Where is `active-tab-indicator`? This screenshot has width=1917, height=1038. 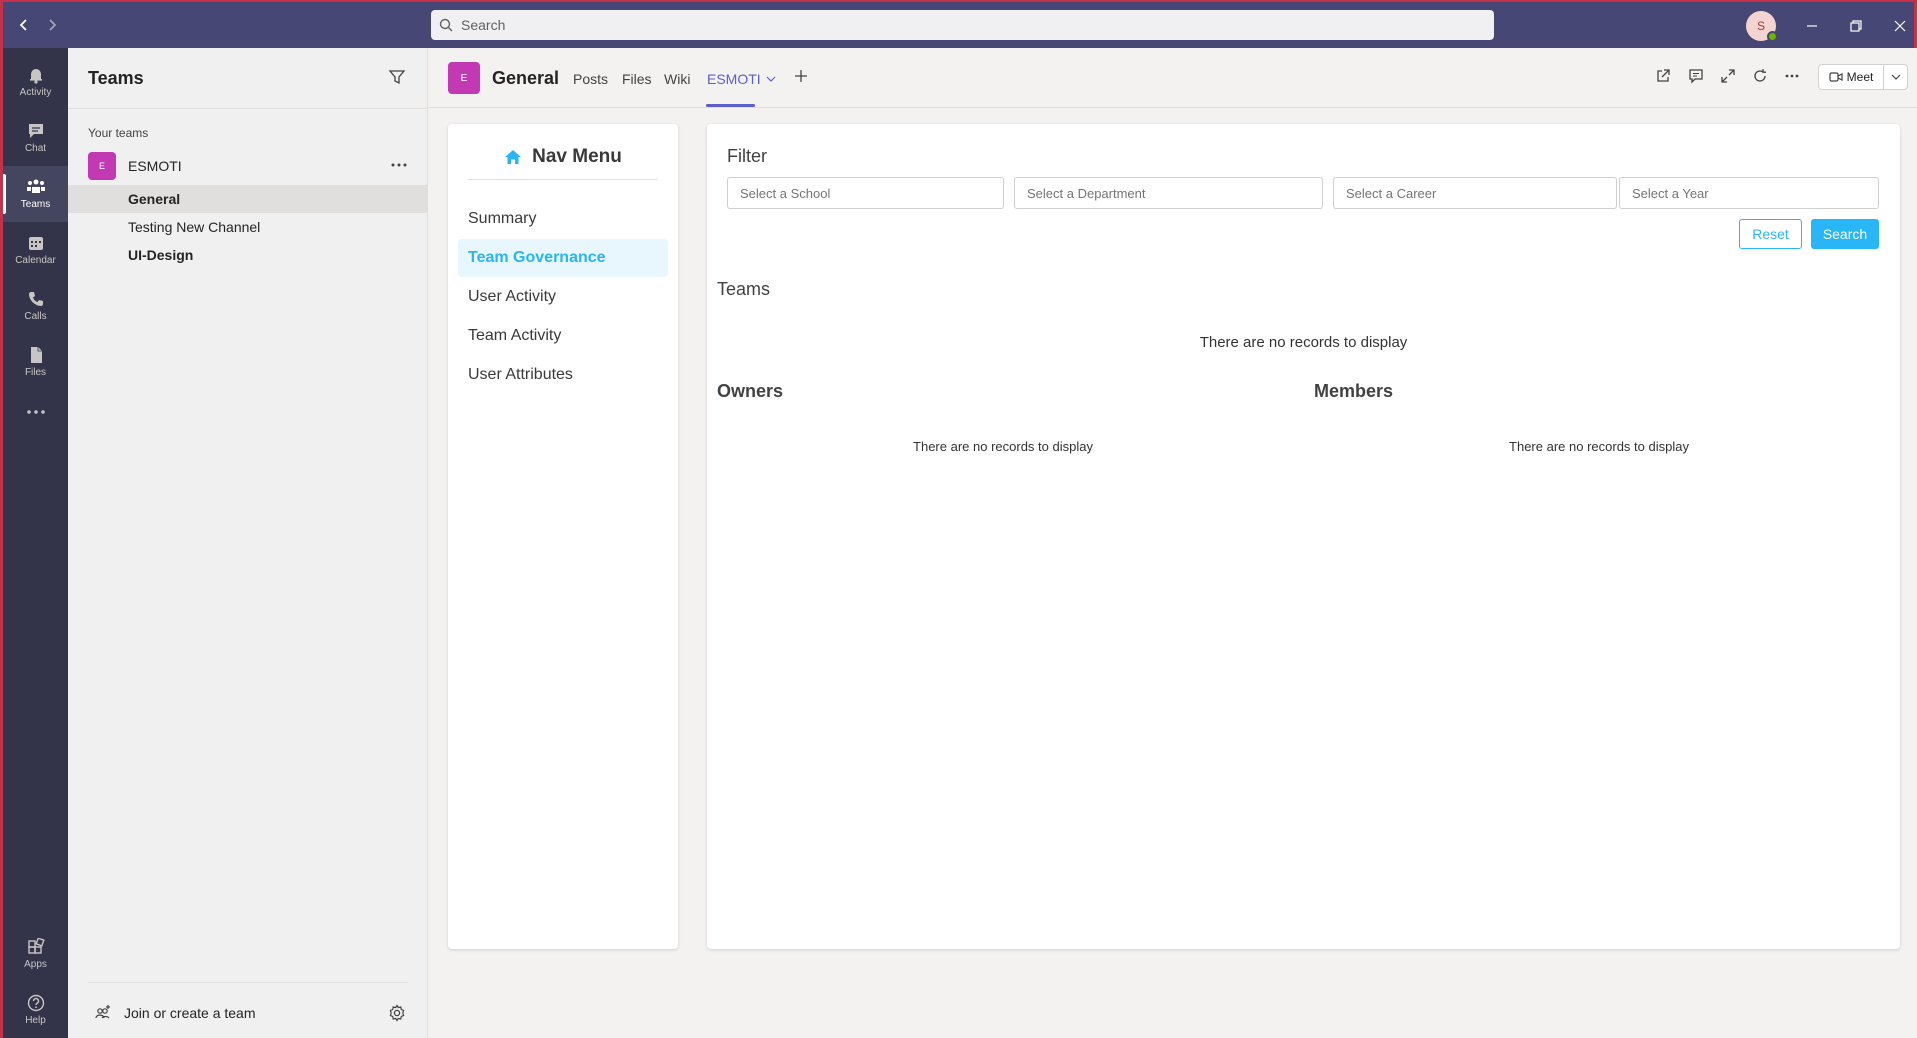 active-tab-indicator is located at coordinates (730, 105).